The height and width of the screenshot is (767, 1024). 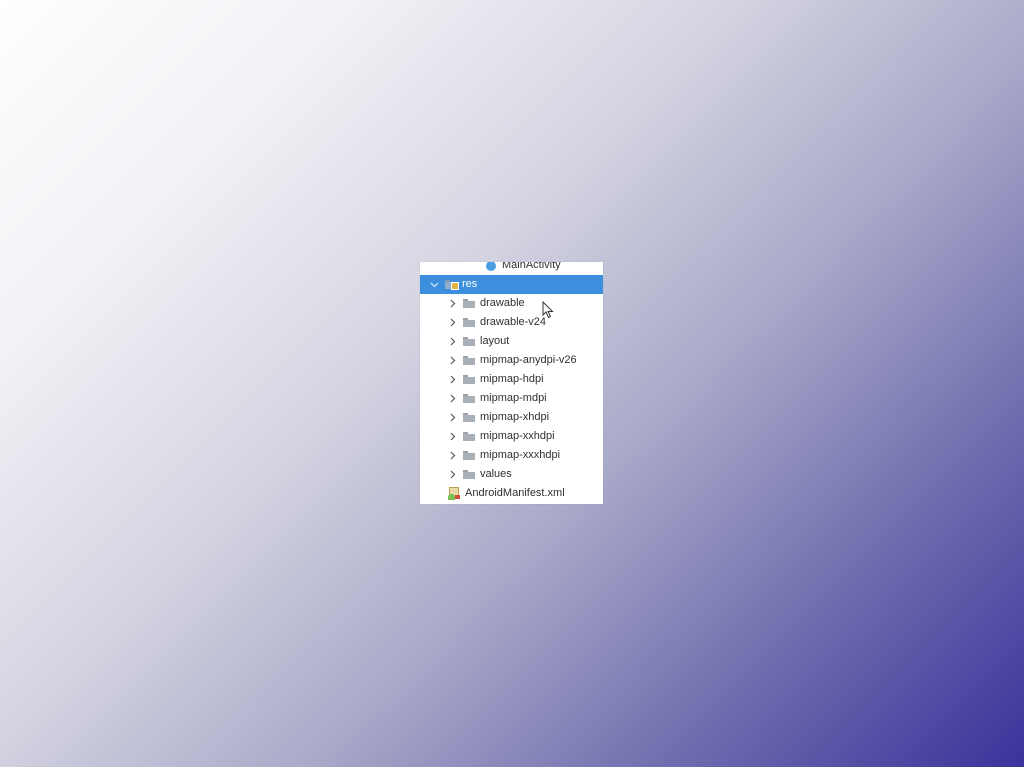 What do you see at coordinates (511, 341) in the screenshot?
I see `tree-item-layout: layout` at bounding box center [511, 341].